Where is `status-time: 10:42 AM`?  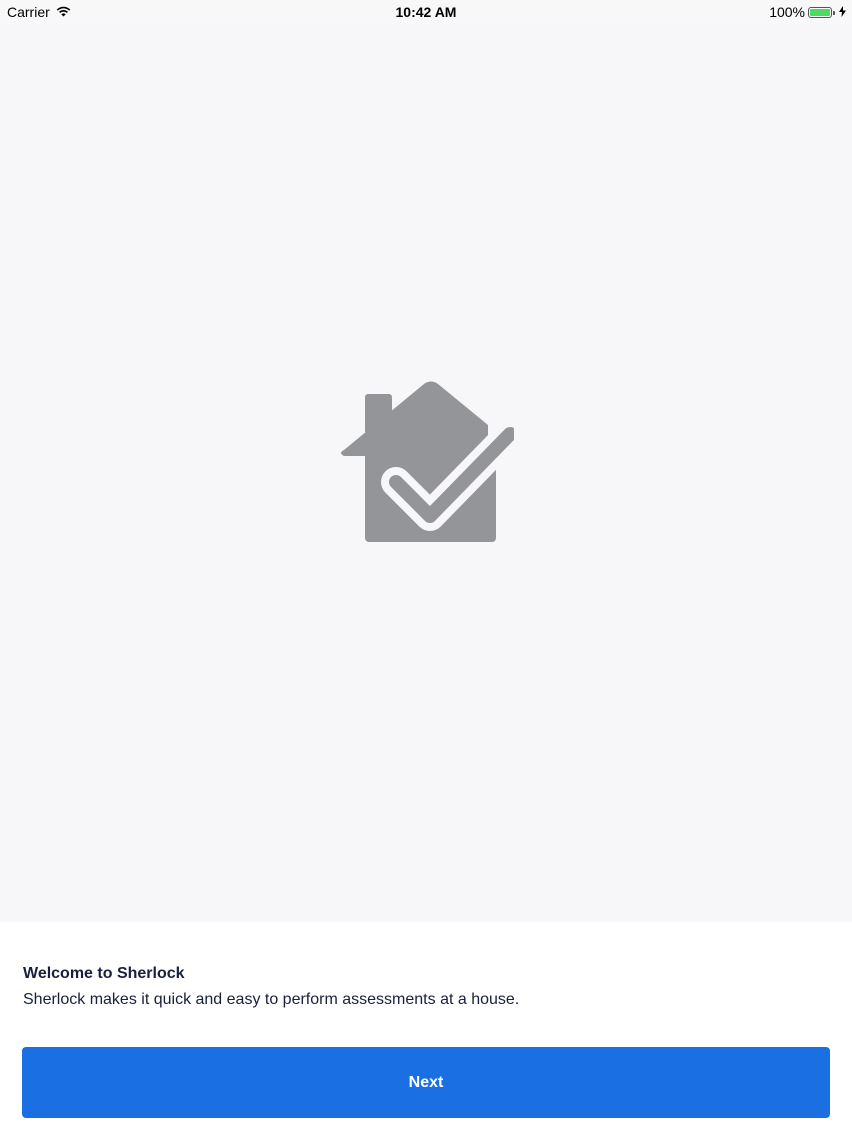
status-time: 10:42 AM is located at coordinates (426, 12).